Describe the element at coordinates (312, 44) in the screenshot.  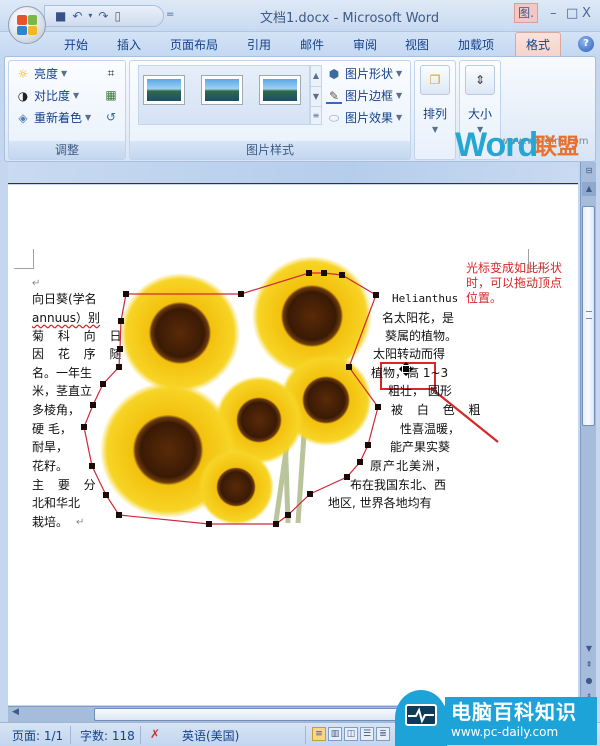
I see `tab-mailings: 邮件` at that location.